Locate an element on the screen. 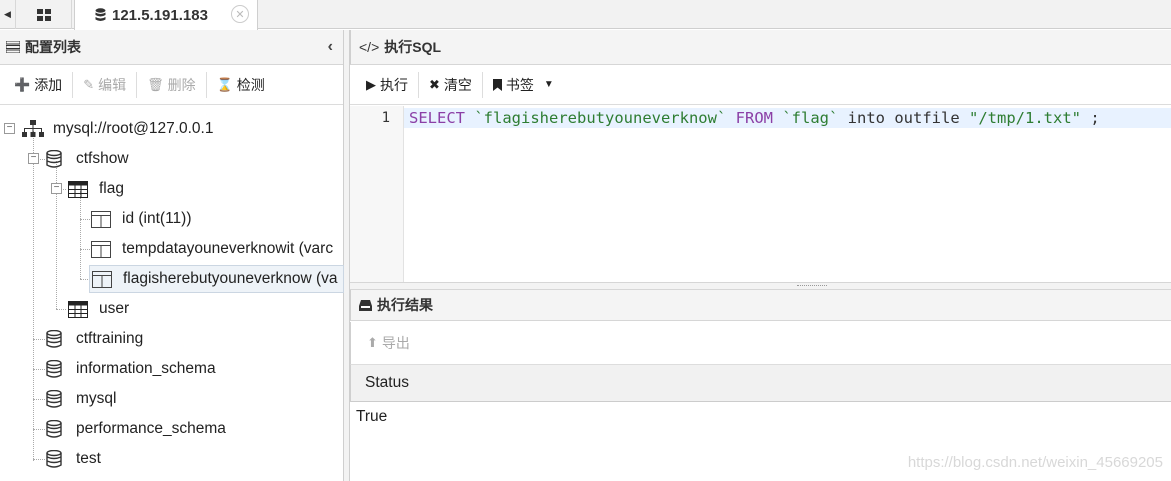  tree-node-database: information_schema is located at coordinates (131, 369).